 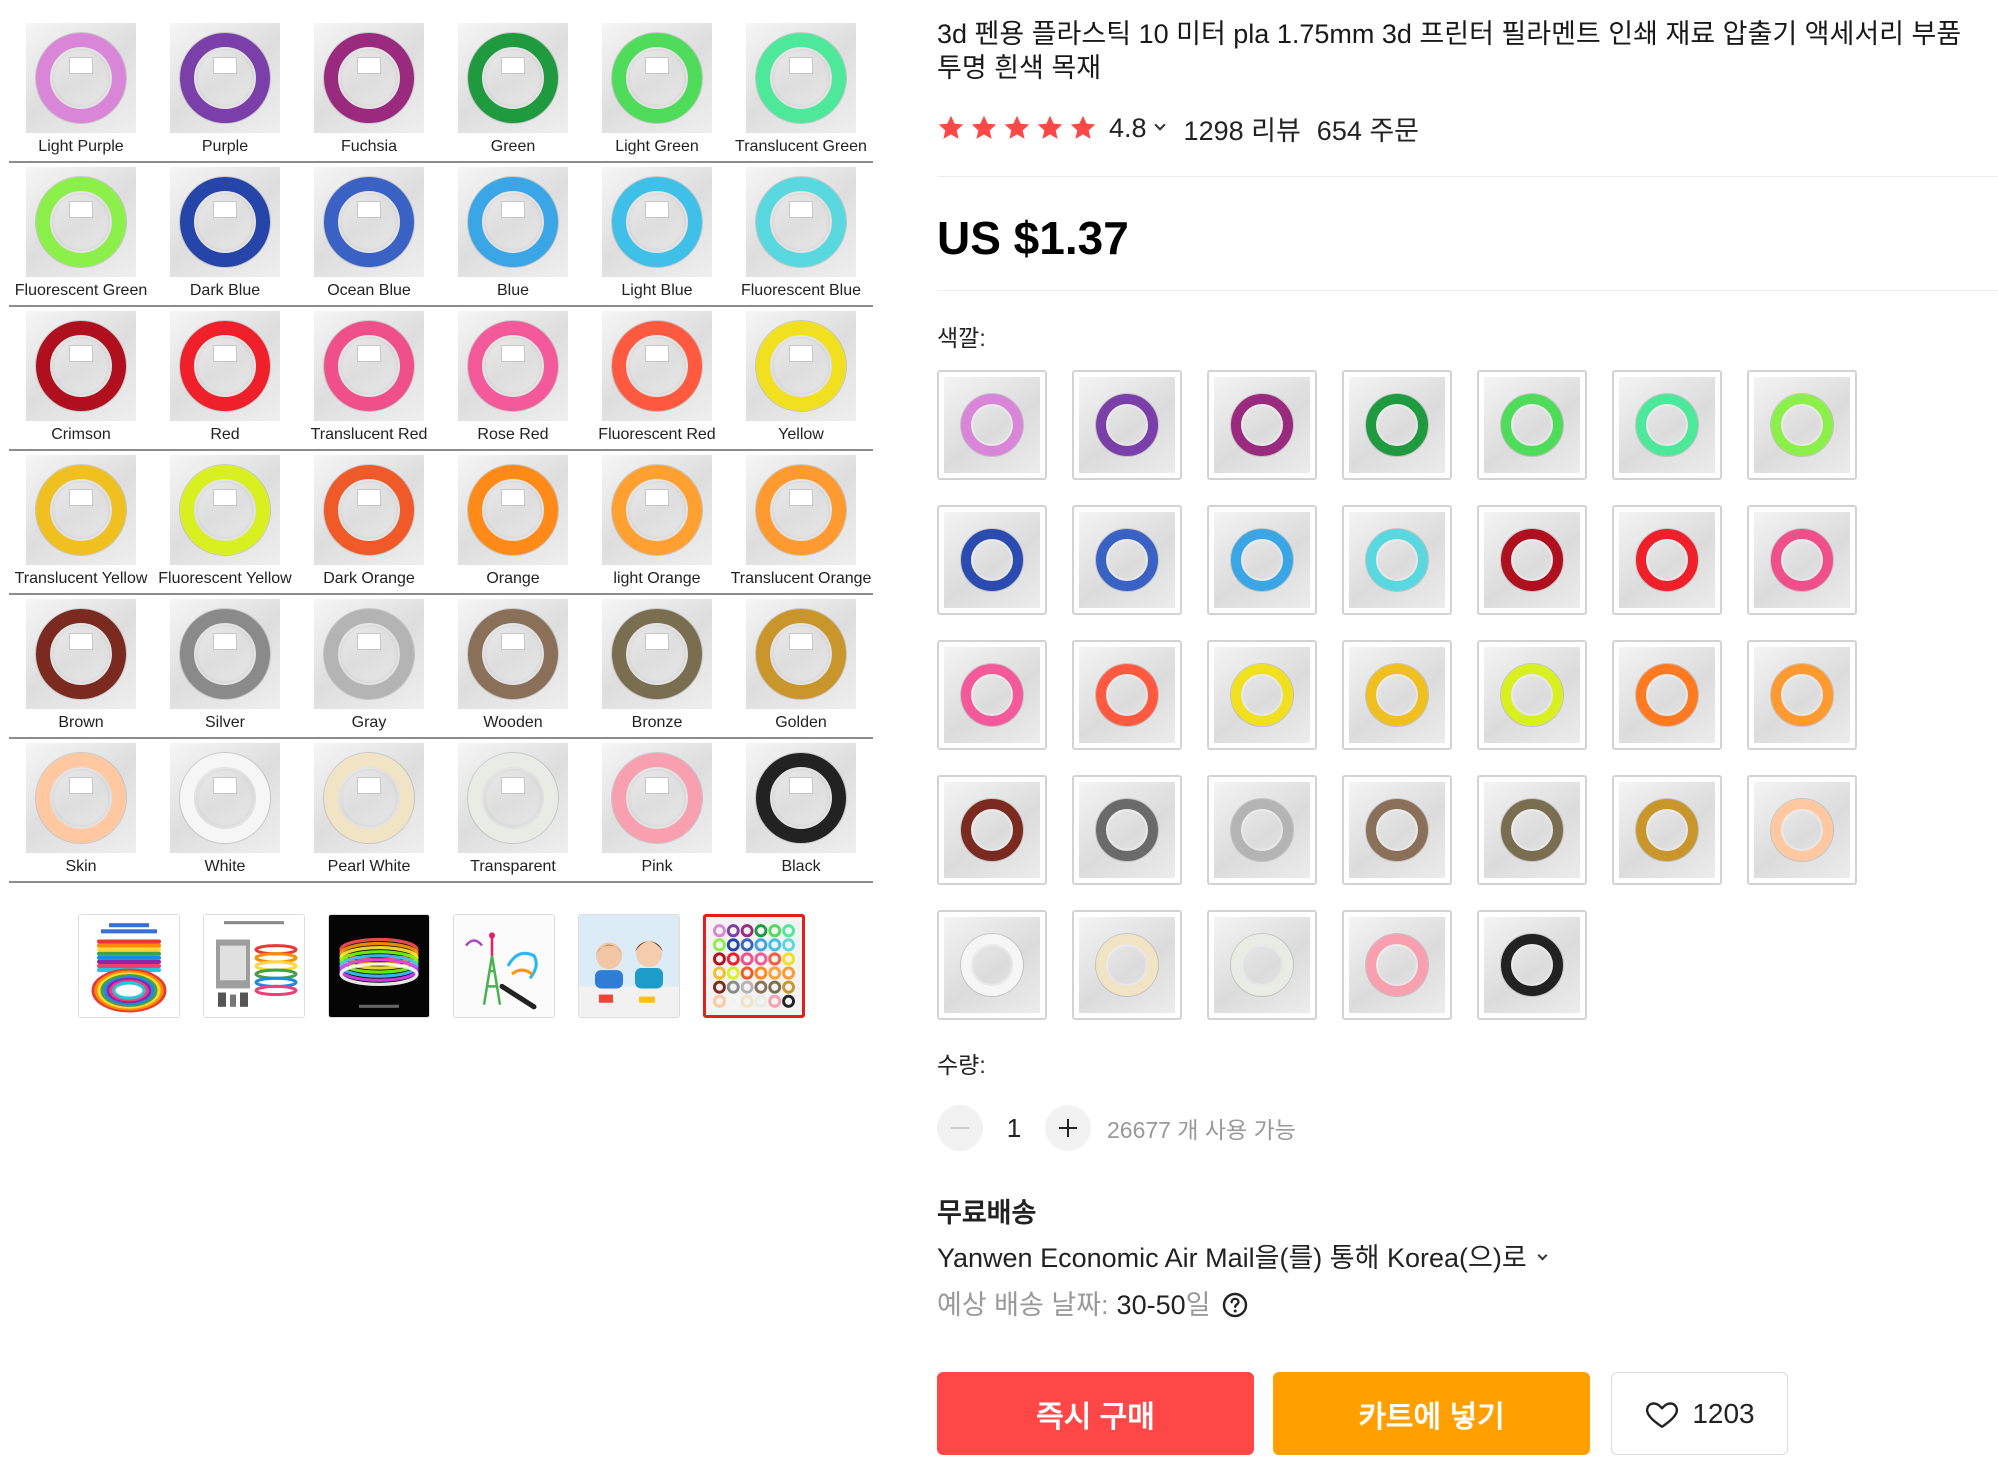 What do you see at coordinates (801, 667) in the screenshot?
I see `filament-color-sample: Golden` at bounding box center [801, 667].